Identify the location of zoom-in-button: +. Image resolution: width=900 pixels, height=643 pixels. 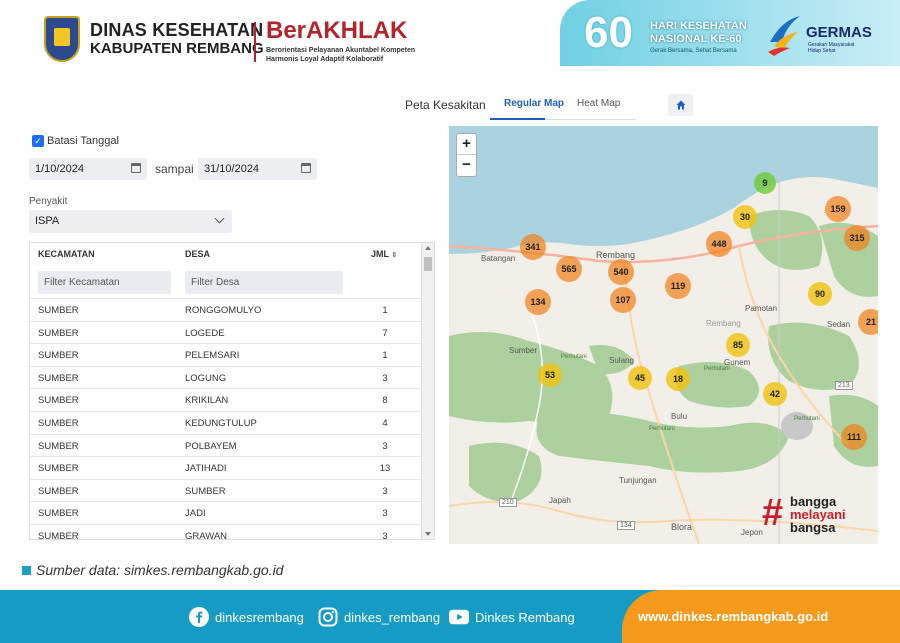
(466, 144).